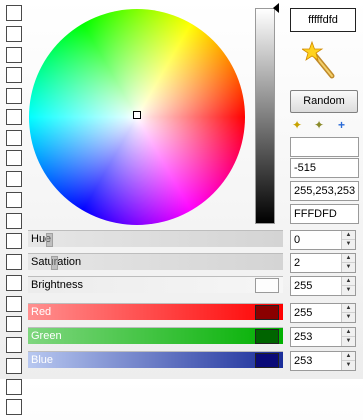 The image size is (363, 420). I want to click on red-spinner: 255 ▲ ▼, so click(323, 313).